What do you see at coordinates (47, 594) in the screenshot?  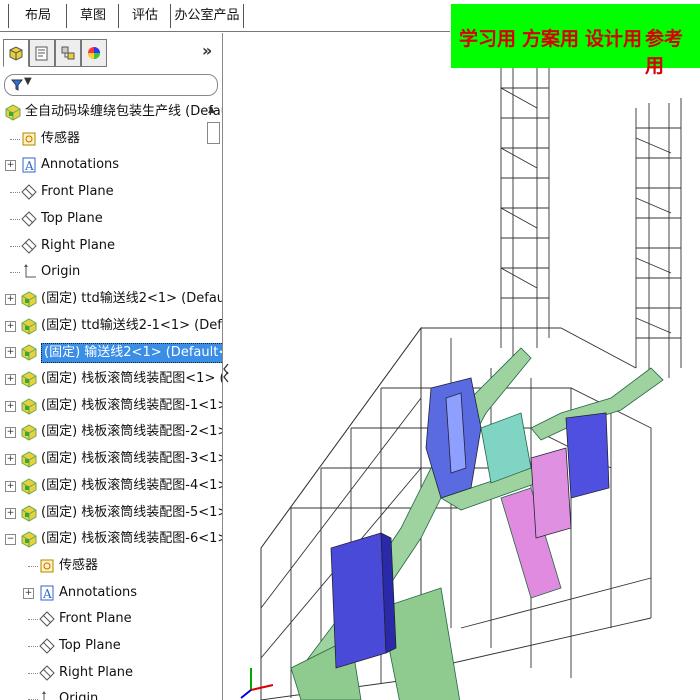 I see `svg-text: A` at bounding box center [47, 594].